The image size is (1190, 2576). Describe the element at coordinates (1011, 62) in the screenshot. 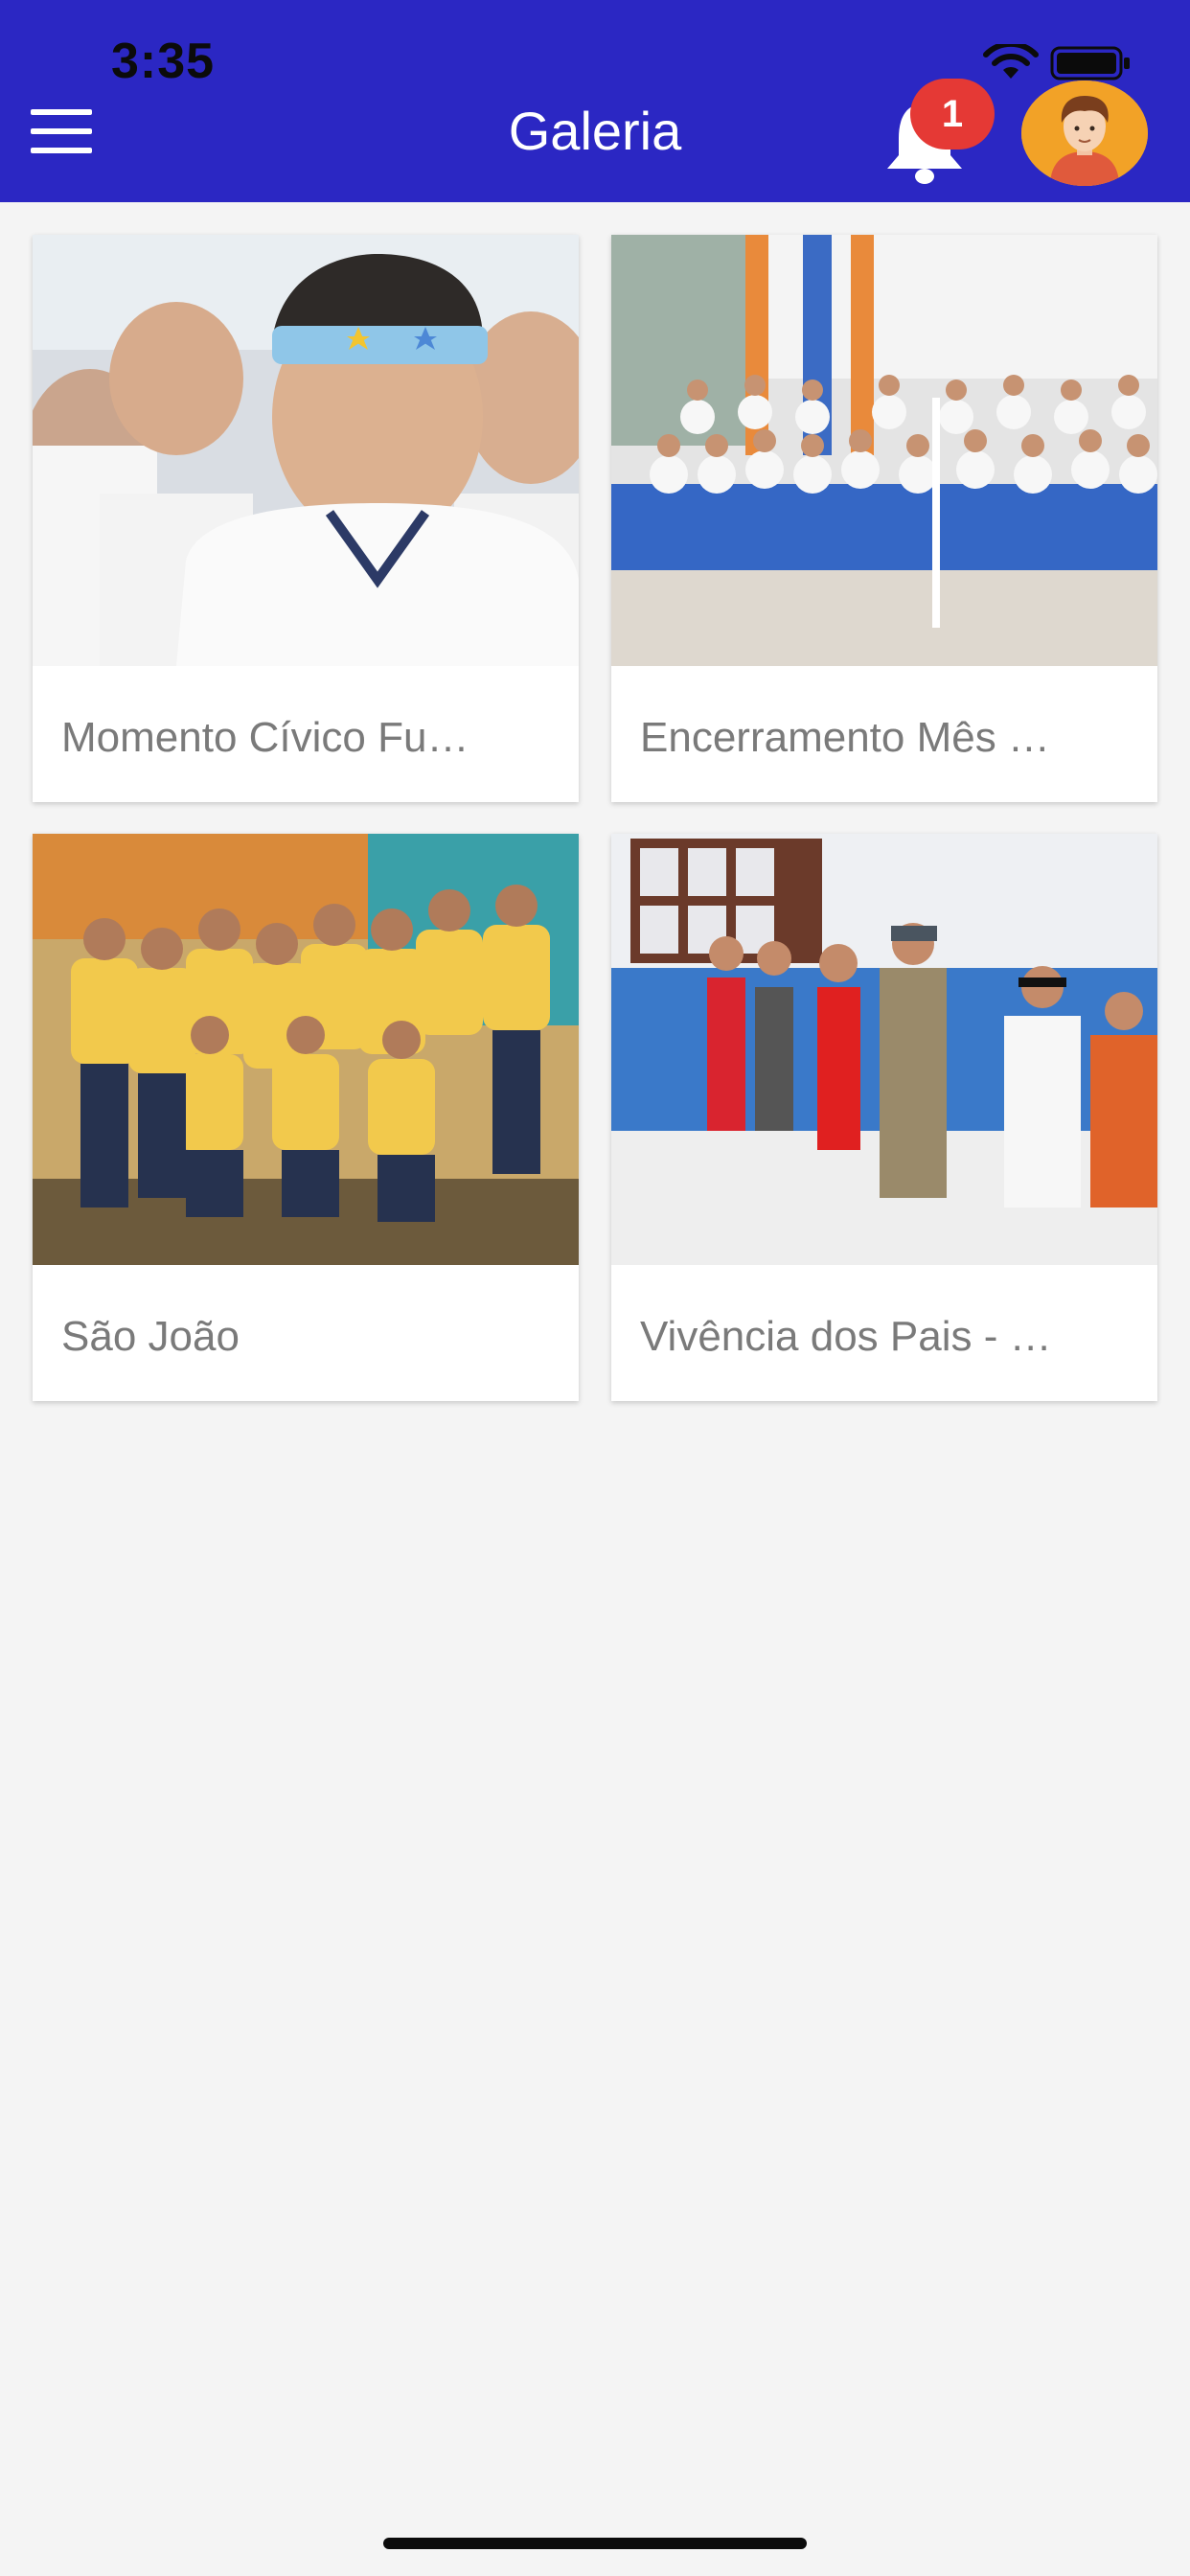

I see `wifi-icon` at that location.